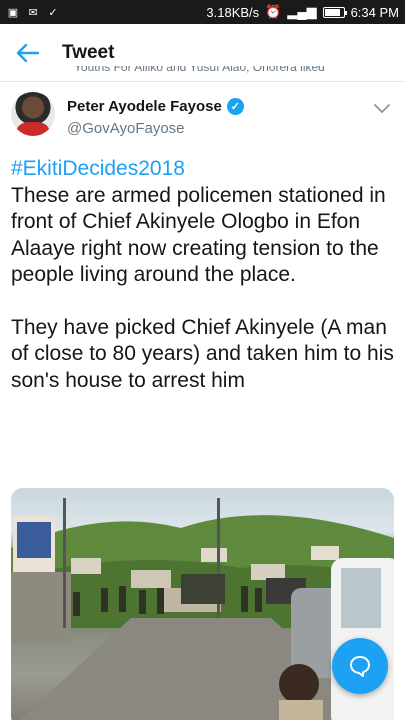 Image resolution: width=405 pixels, height=720 pixels. I want to click on mail-icon: ✉, so click(33, 12).